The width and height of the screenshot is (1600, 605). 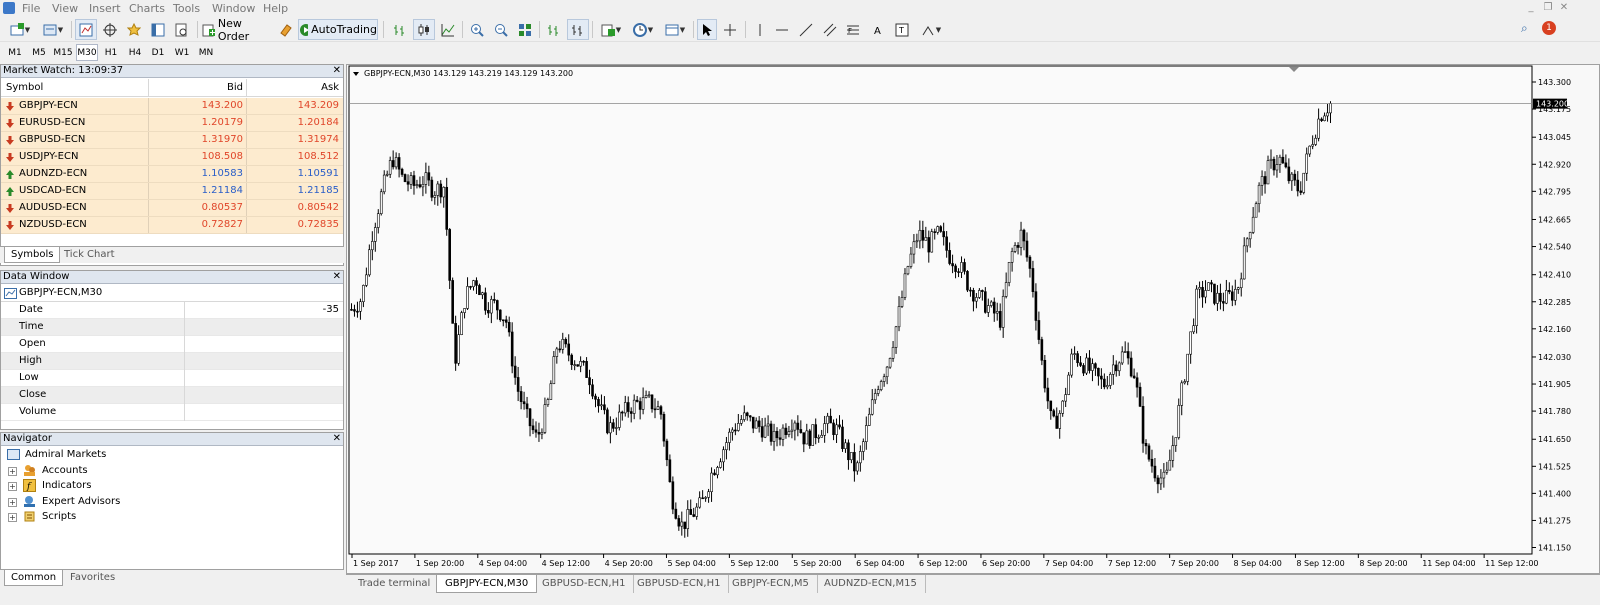 What do you see at coordinates (1549, 28) in the screenshot?
I see `notification-badge: 1` at bounding box center [1549, 28].